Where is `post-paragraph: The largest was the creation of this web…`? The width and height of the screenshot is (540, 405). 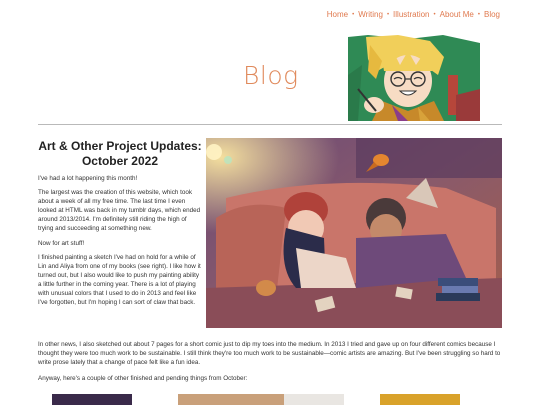 post-paragraph: The largest was the creation of this web… is located at coordinates (119, 211).